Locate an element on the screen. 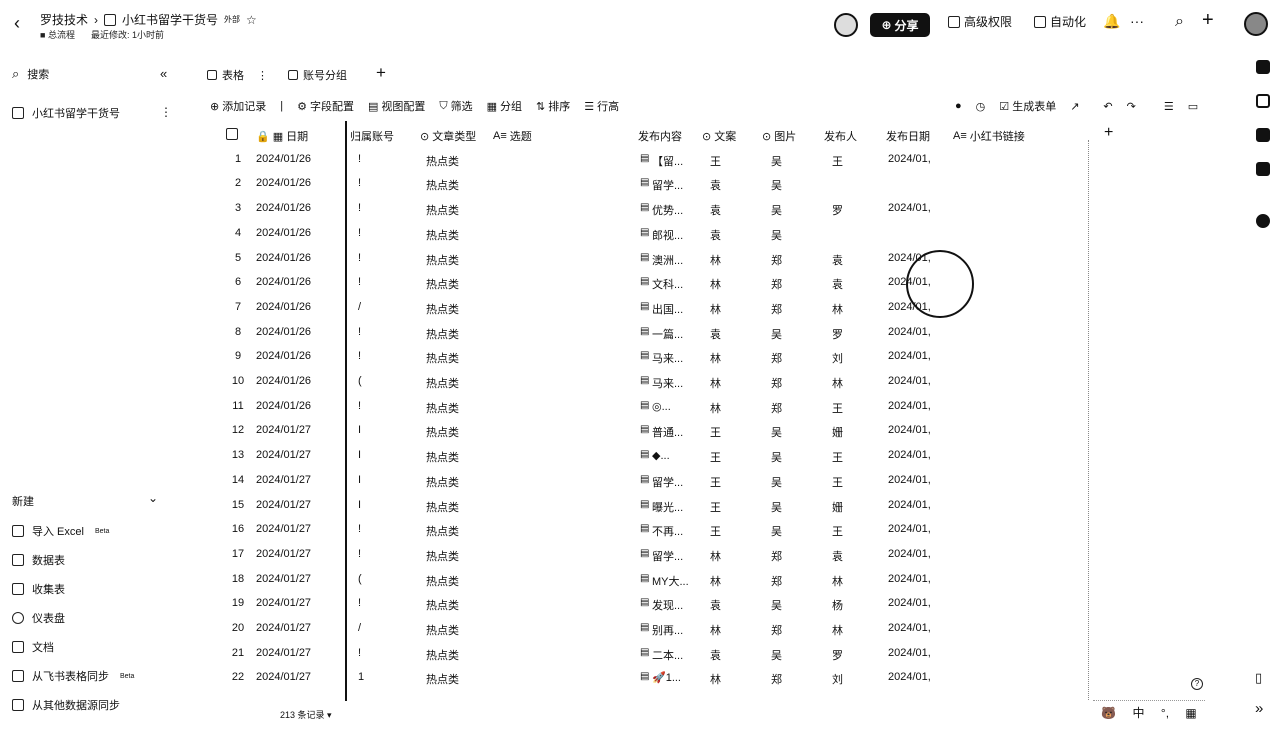 The image size is (1280, 729). expand-icon: » is located at coordinates (1259, 708).